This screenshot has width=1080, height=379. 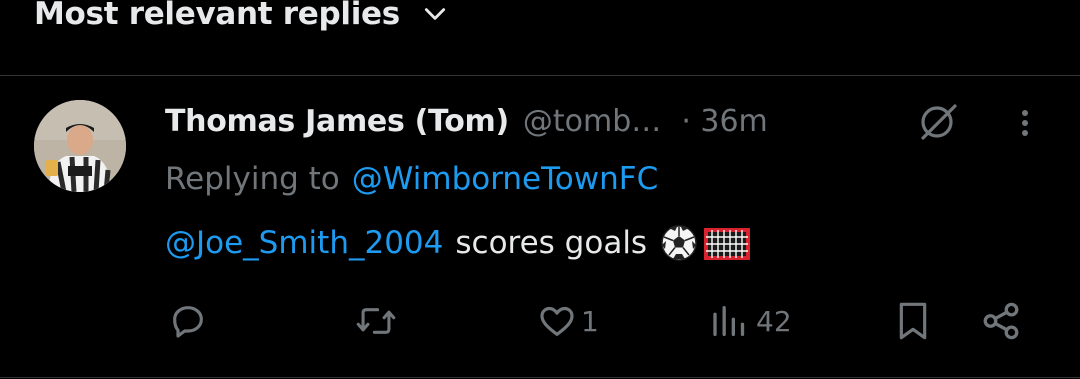 I want to click on views-count: 42, so click(x=774, y=321).